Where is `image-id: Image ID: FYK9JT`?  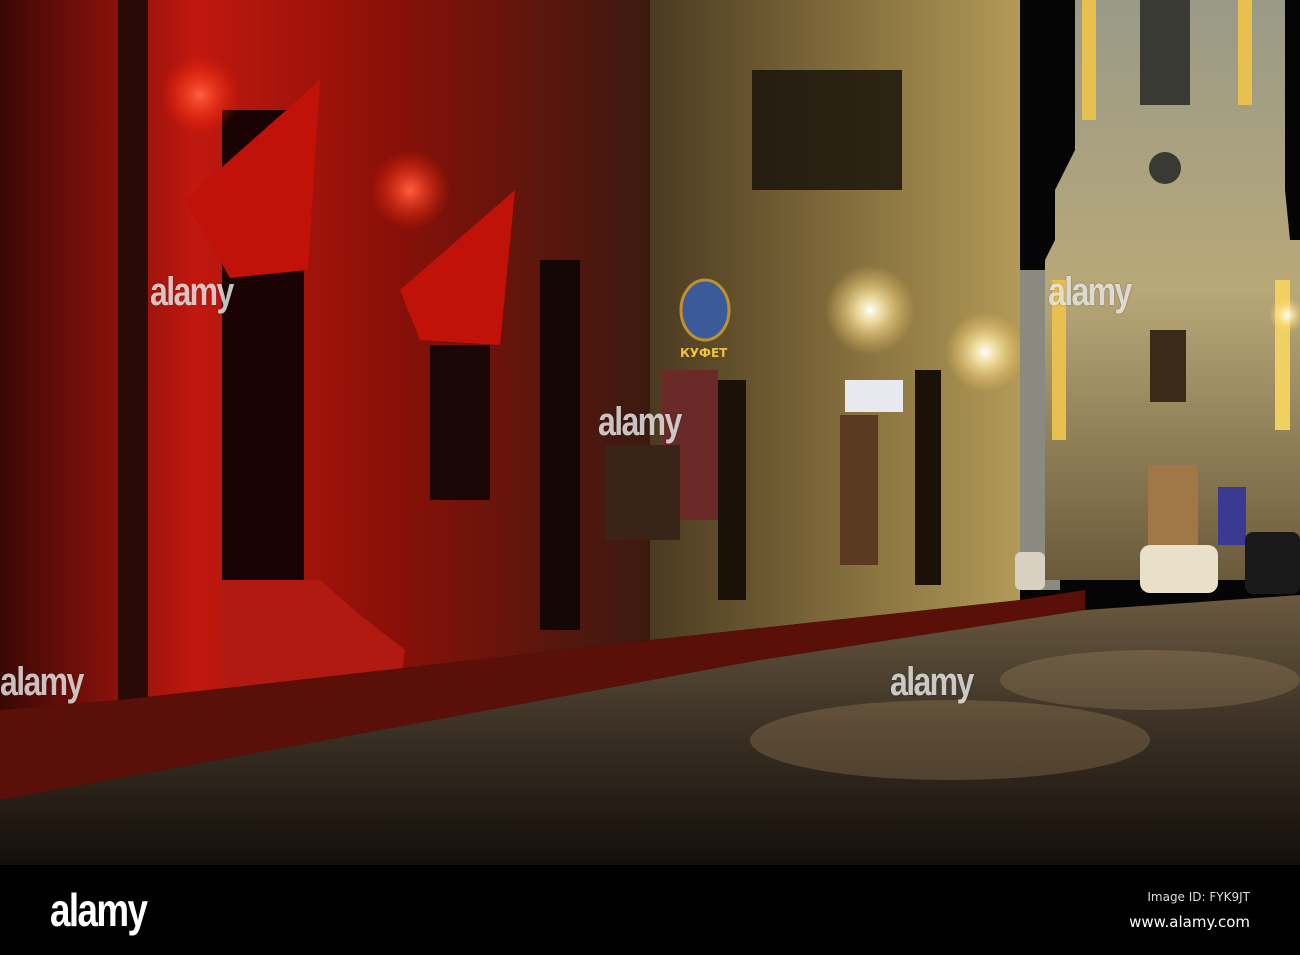
image-id: Image ID: FYK9JT is located at coordinates (1198, 897).